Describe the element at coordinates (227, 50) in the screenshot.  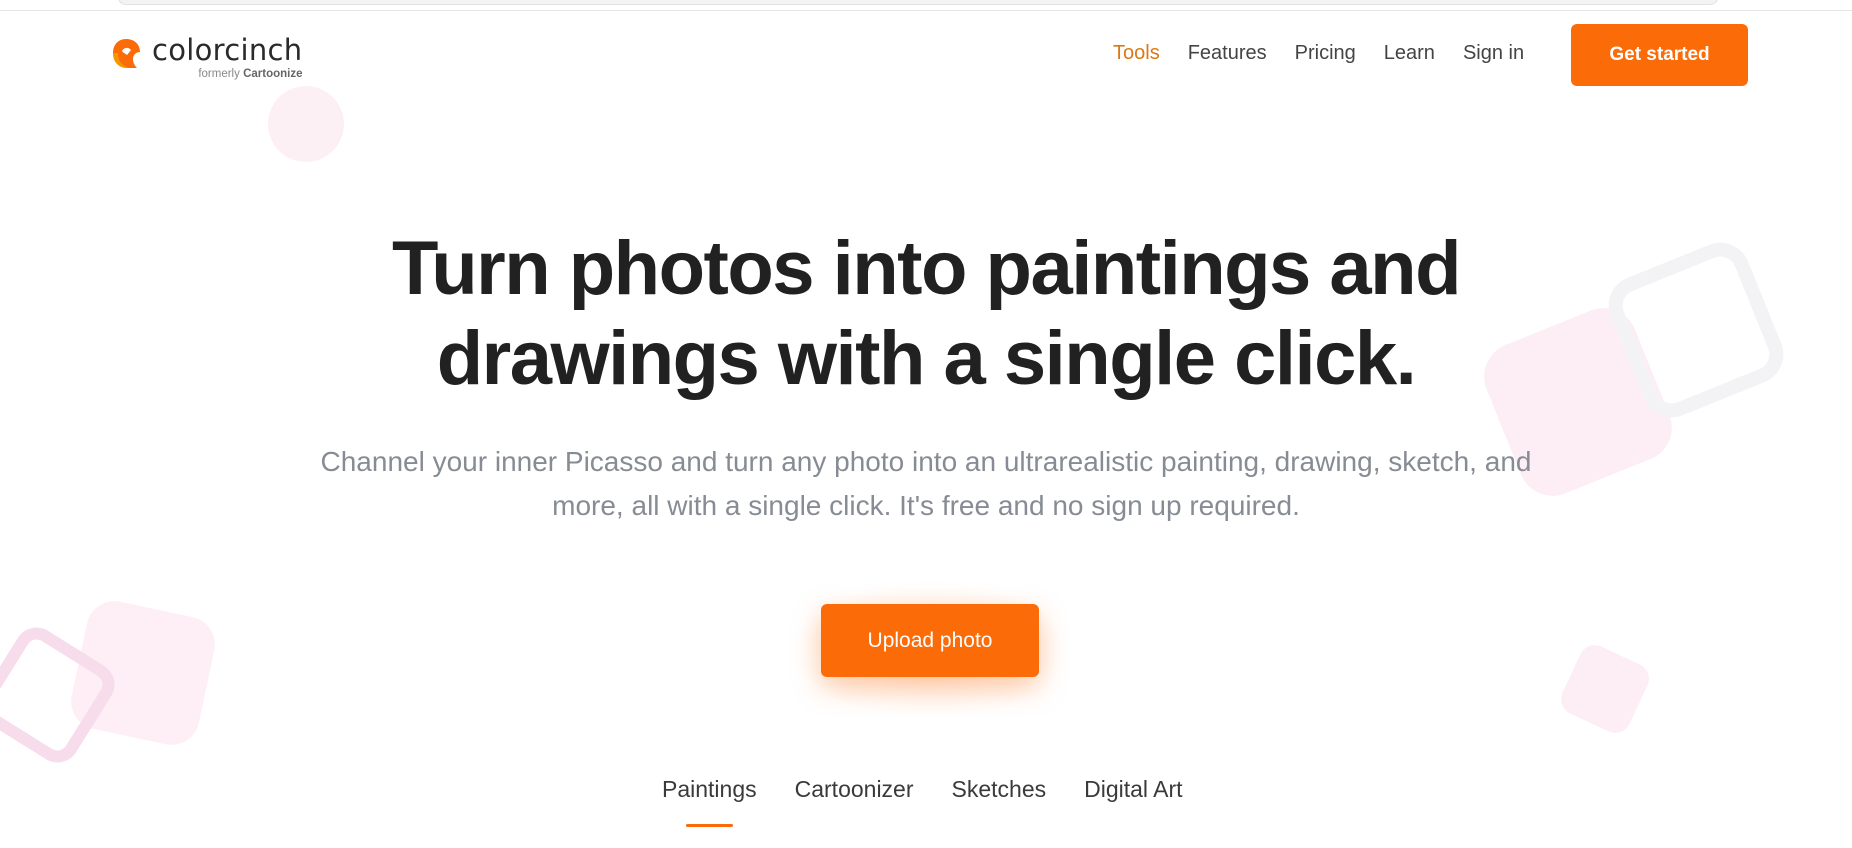
I see `brand-name: colorcinch` at that location.